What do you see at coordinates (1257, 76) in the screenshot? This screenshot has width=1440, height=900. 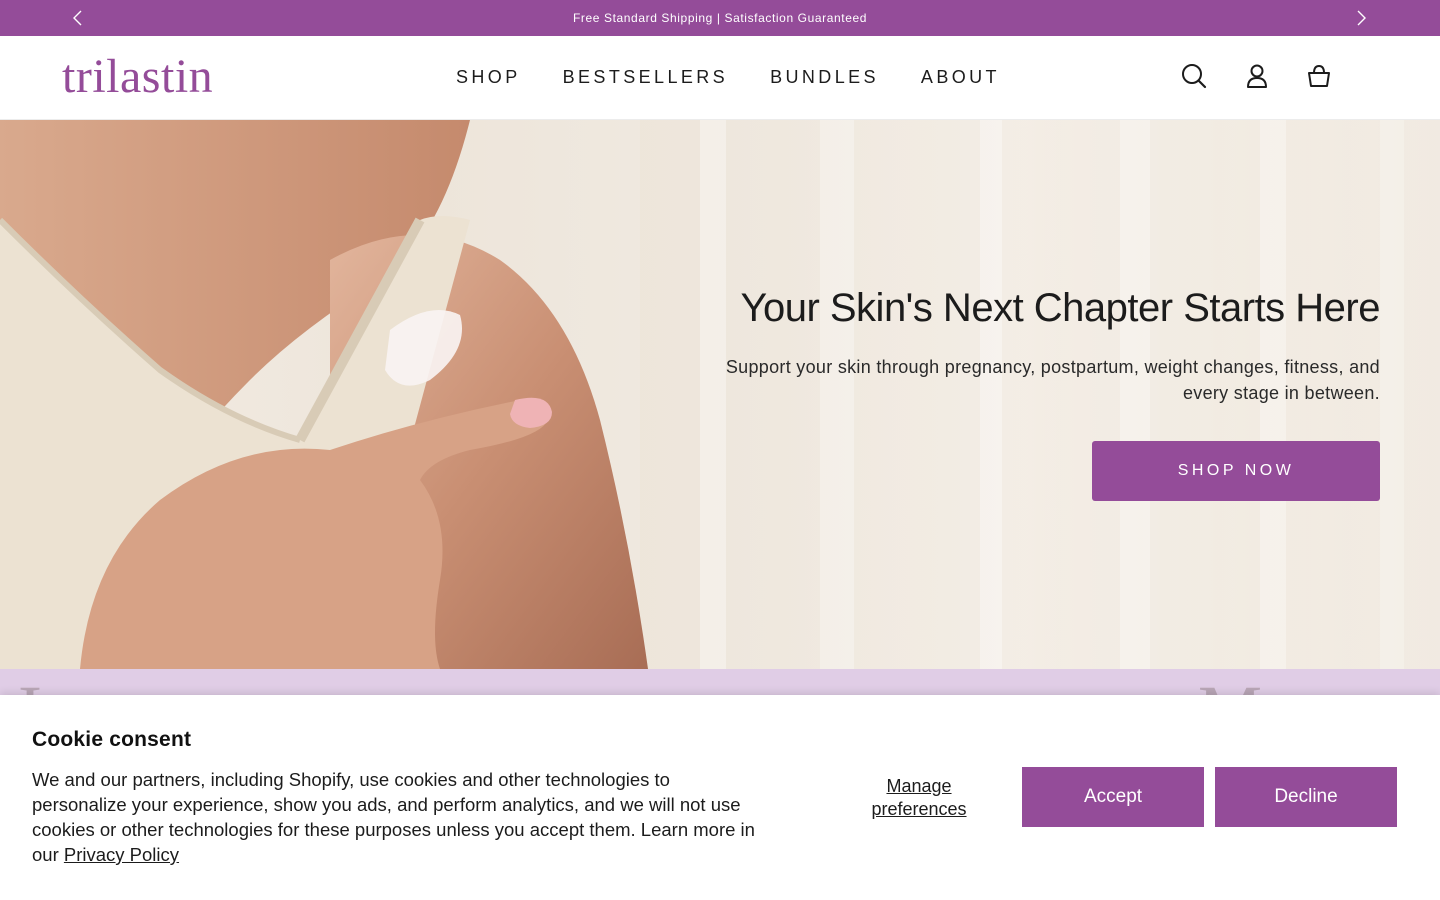 I see `account-icon` at bounding box center [1257, 76].